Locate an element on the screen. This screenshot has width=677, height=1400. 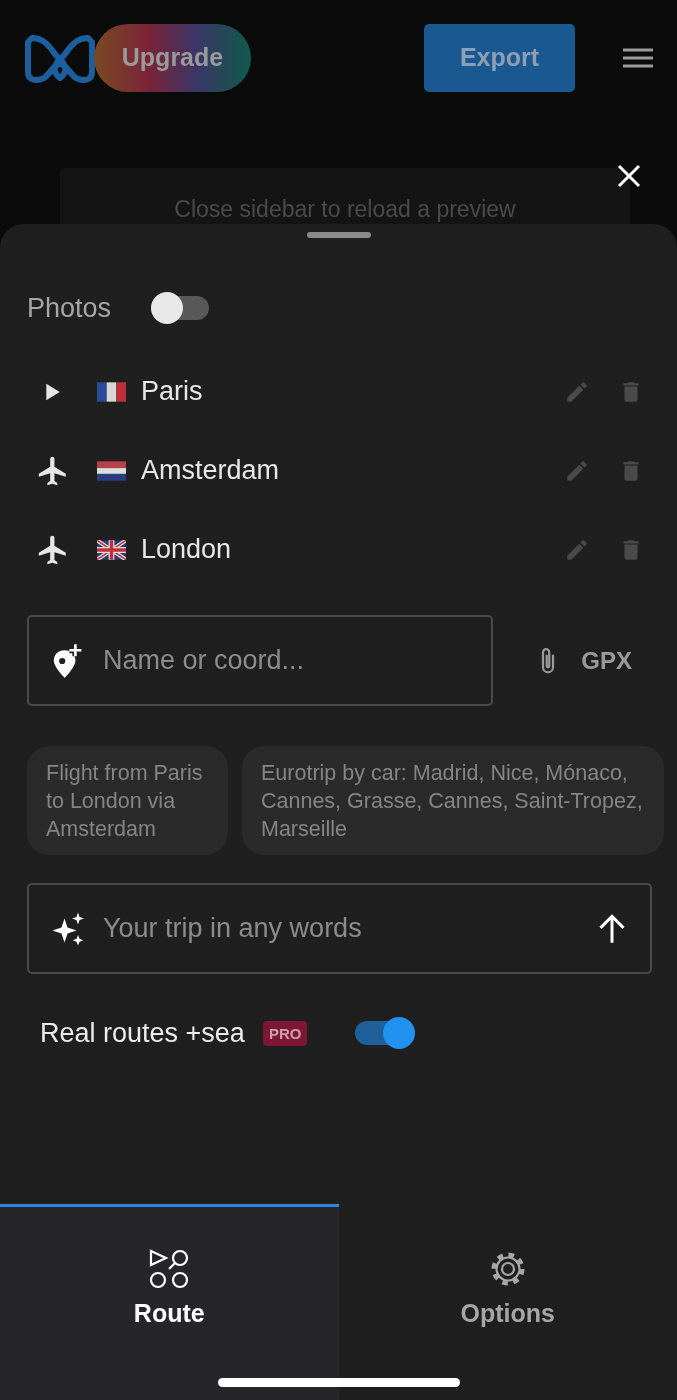
export-button: Export is located at coordinates (499, 57).